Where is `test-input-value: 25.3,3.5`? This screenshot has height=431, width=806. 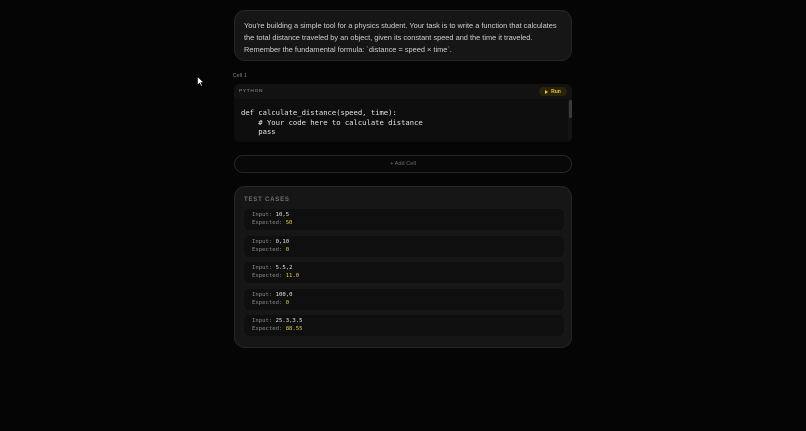 test-input-value: 25.3,3.5 is located at coordinates (289, 321).